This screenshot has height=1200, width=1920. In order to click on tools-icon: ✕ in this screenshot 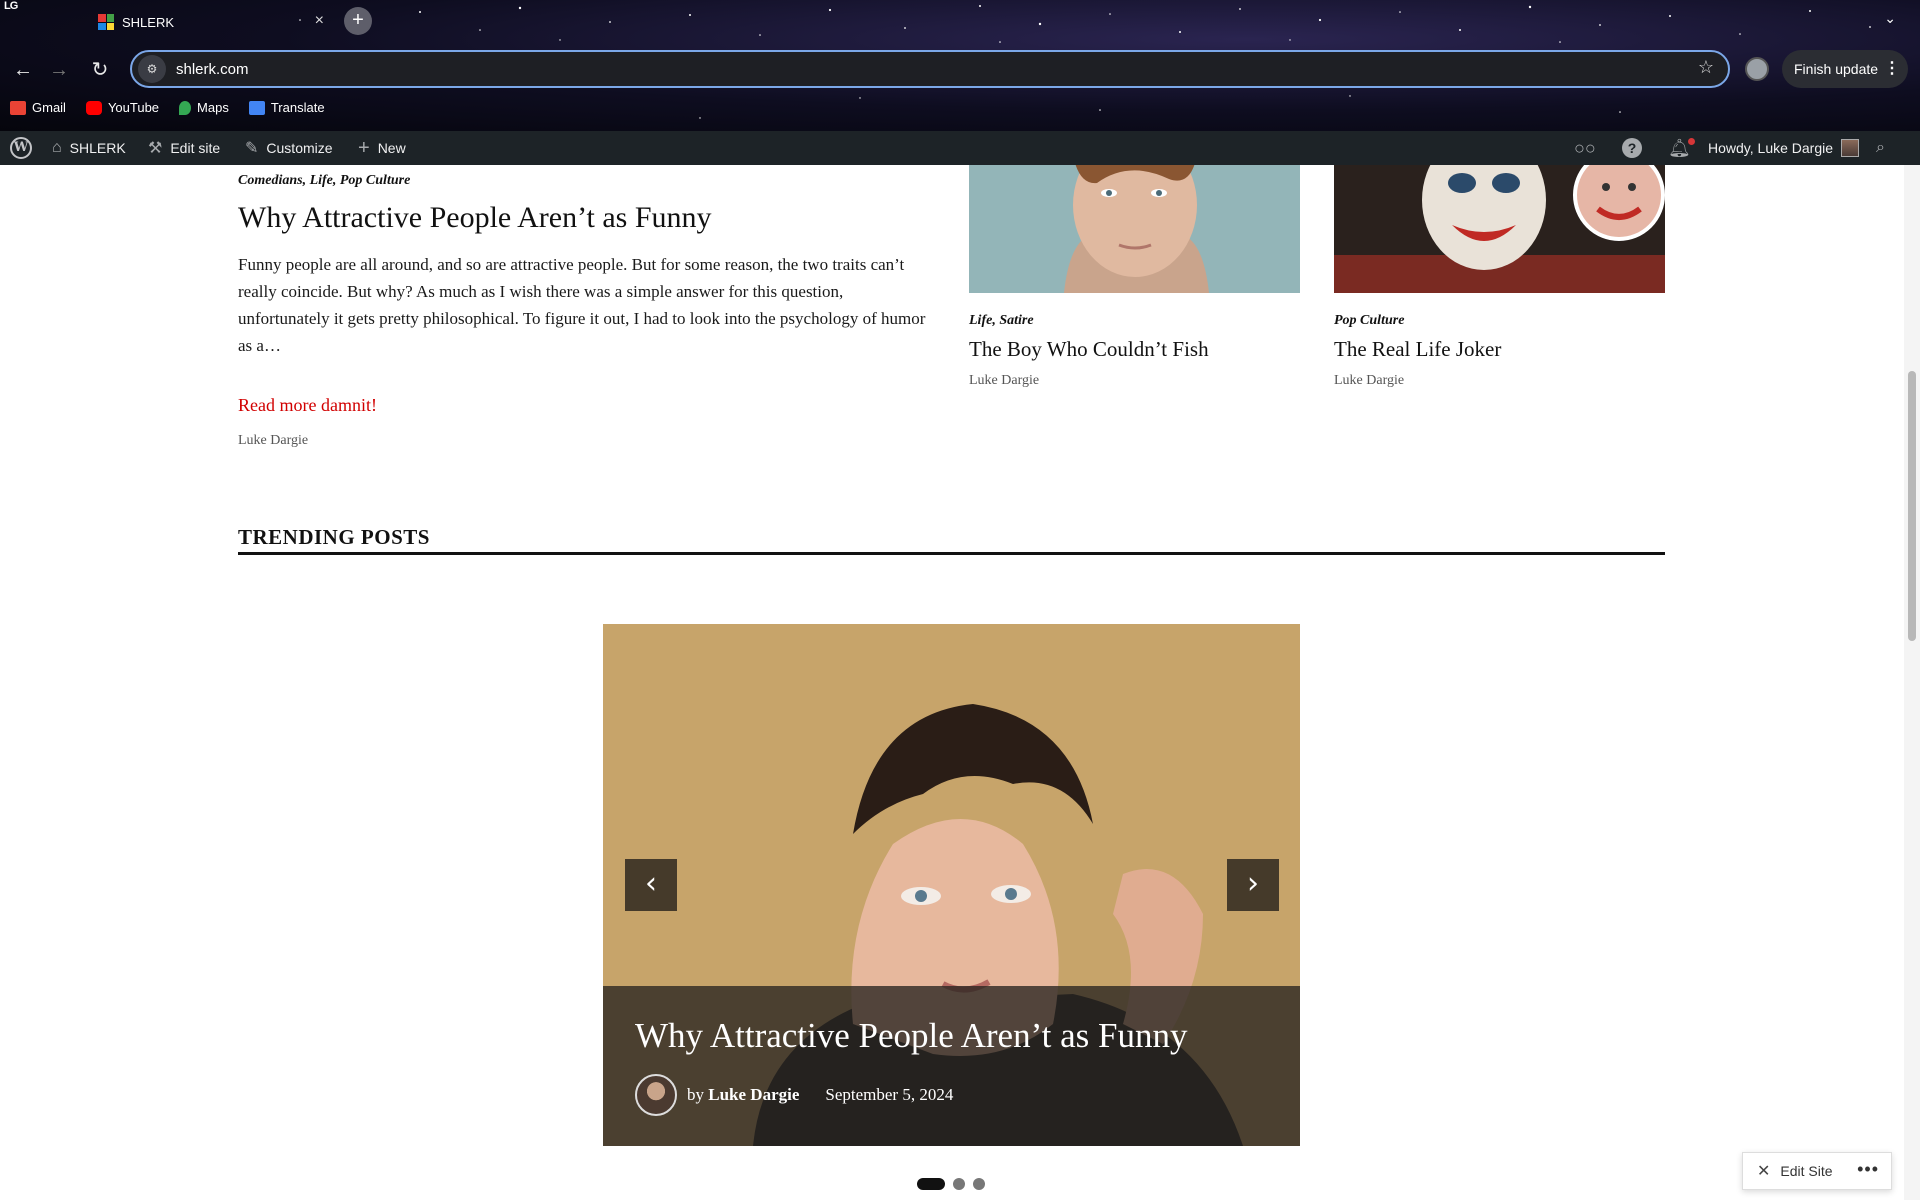, I will do `click(1764, 1171)`.